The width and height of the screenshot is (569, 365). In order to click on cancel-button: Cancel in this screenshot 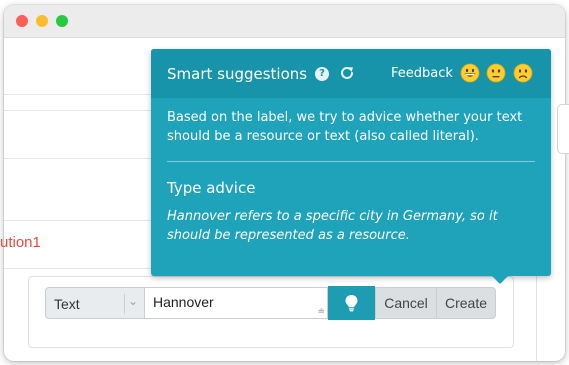, I will do `click(405, 303)`.